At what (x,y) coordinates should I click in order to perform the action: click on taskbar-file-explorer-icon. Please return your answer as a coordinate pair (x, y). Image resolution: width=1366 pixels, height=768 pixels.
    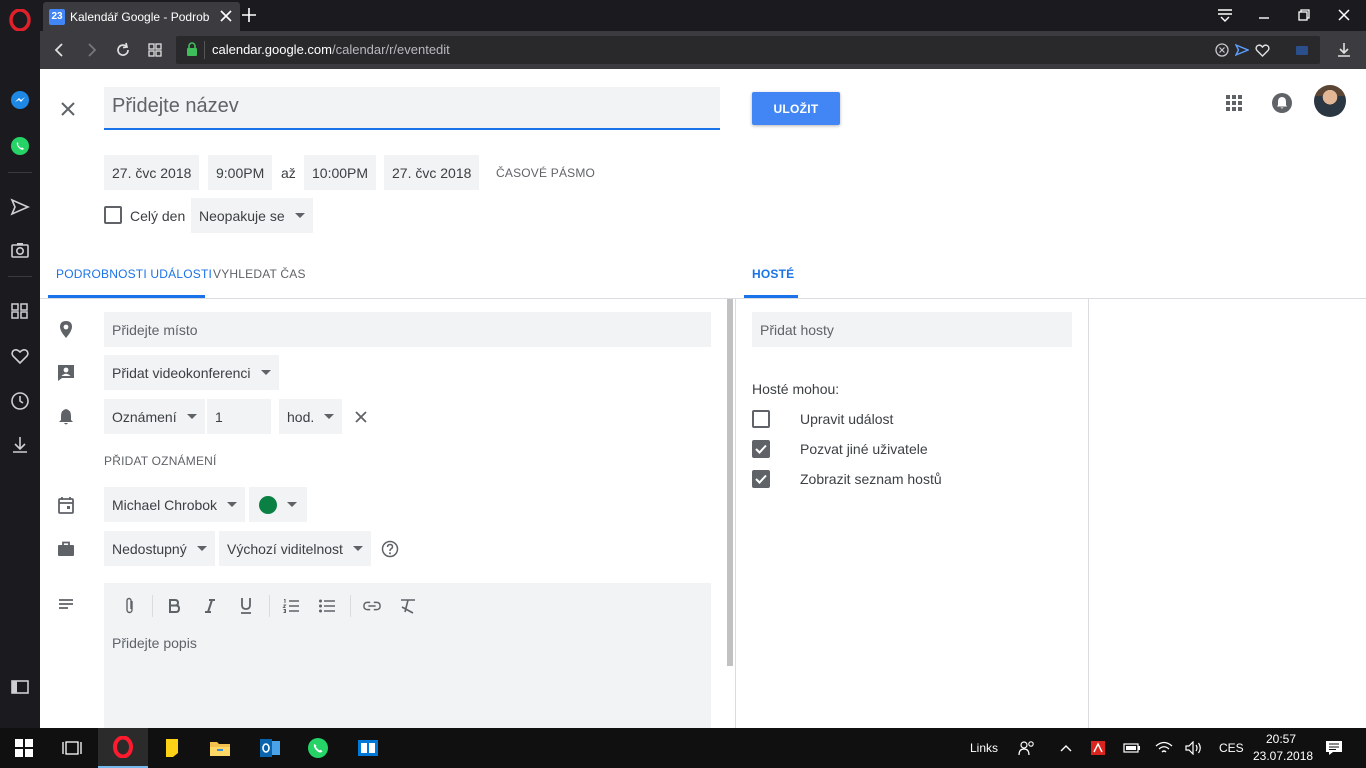
    Looking at the image, I should click on (220, 748).